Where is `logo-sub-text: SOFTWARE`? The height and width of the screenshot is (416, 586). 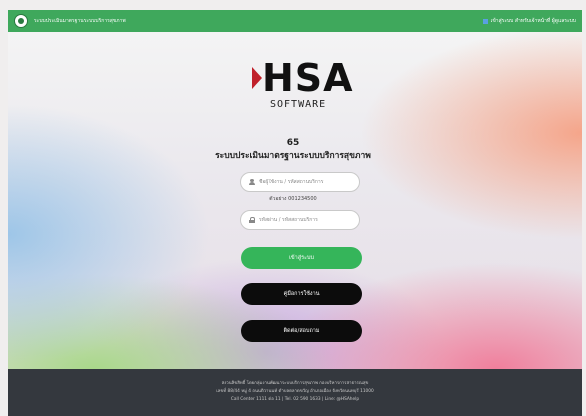 logo-sub-text: SOFTWARE is located at coordinates (298, 104).